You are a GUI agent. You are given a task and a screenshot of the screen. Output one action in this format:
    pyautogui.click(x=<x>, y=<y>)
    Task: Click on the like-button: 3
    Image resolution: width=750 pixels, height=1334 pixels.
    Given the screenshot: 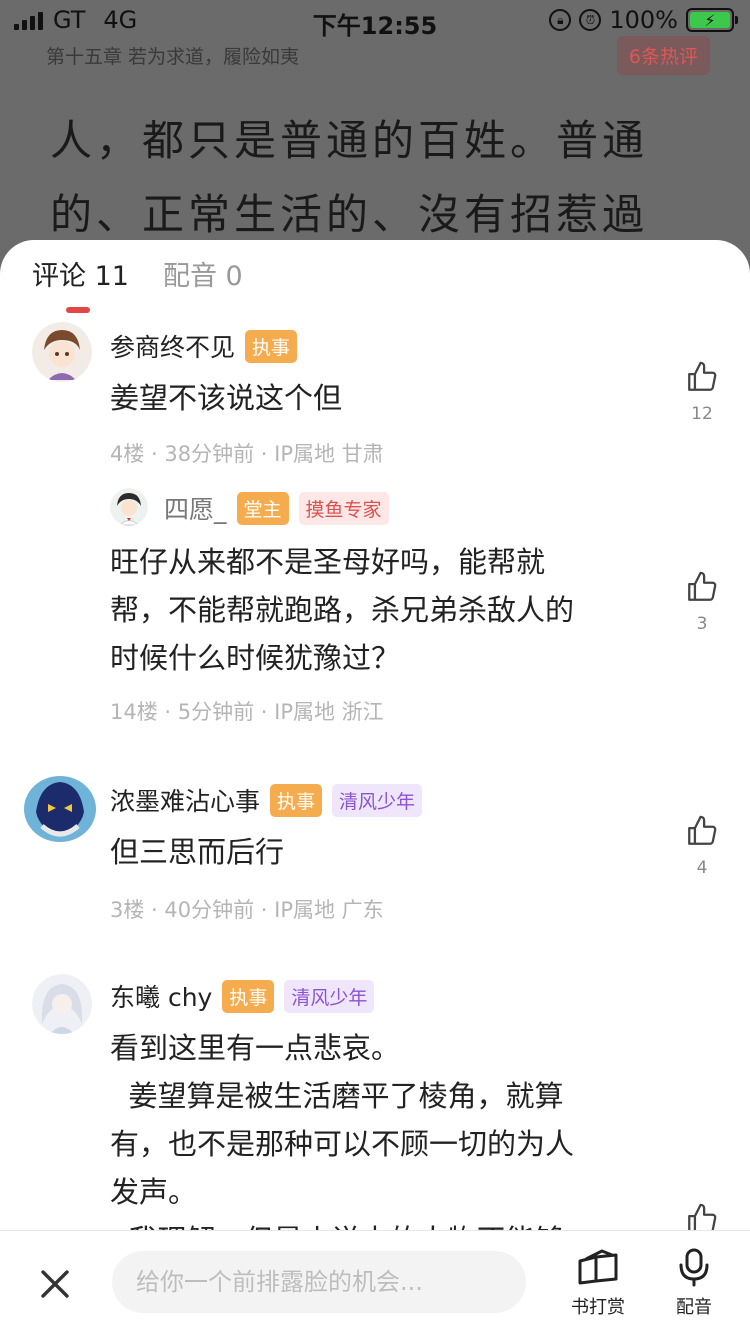 What is the action you would take?
    pyautogui.click(x=702, y=602)
    